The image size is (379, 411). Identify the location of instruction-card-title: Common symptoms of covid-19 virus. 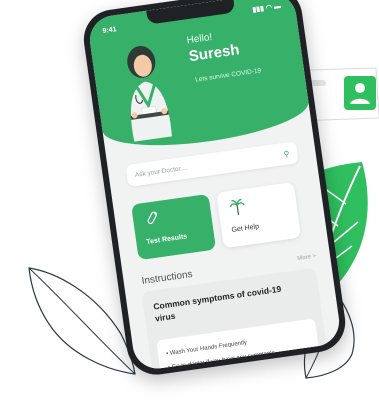
(217, 303).